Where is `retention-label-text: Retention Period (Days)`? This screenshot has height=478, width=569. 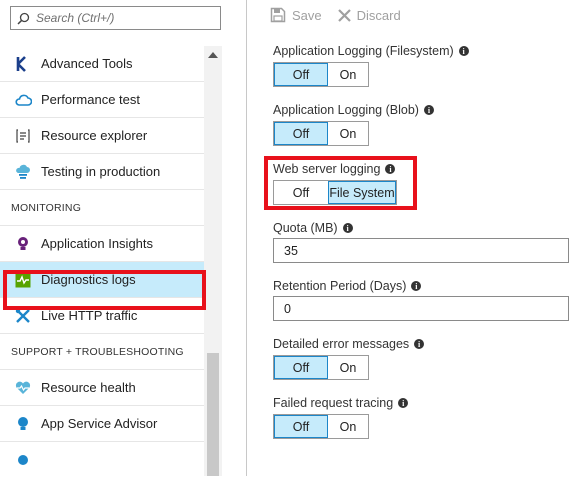 retention-label-text: Retention Period (Days) is located at coordinates (340, 286).